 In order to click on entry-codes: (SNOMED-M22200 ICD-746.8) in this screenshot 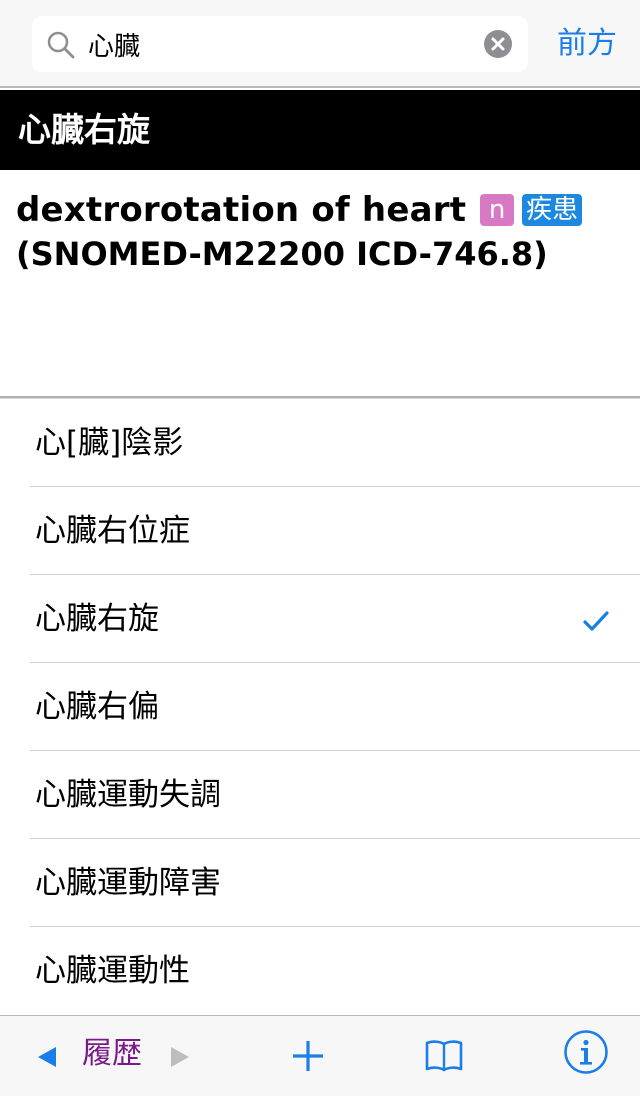, I will do `click(282, 254)`.